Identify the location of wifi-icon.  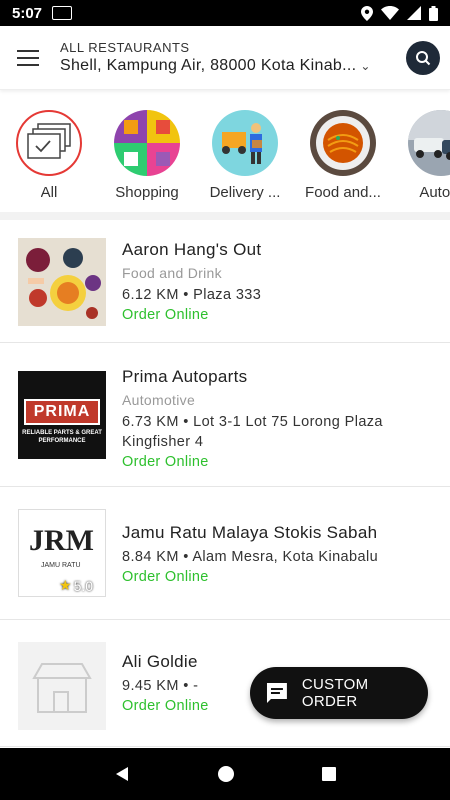
(390, 13).